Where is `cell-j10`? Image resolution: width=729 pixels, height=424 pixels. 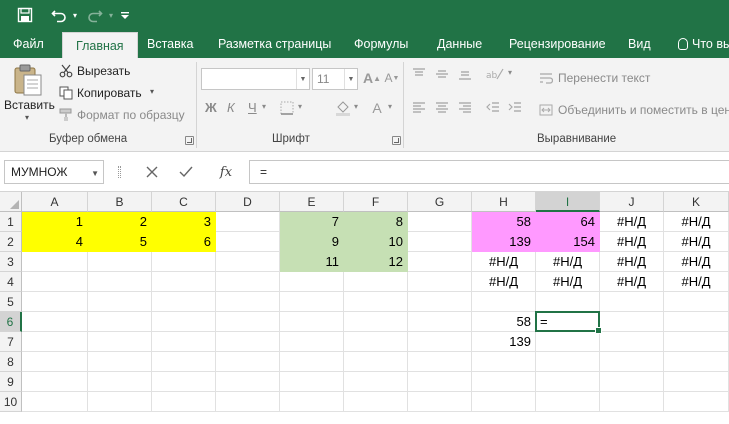
cell-j10 is located at coordinates (632, 402).